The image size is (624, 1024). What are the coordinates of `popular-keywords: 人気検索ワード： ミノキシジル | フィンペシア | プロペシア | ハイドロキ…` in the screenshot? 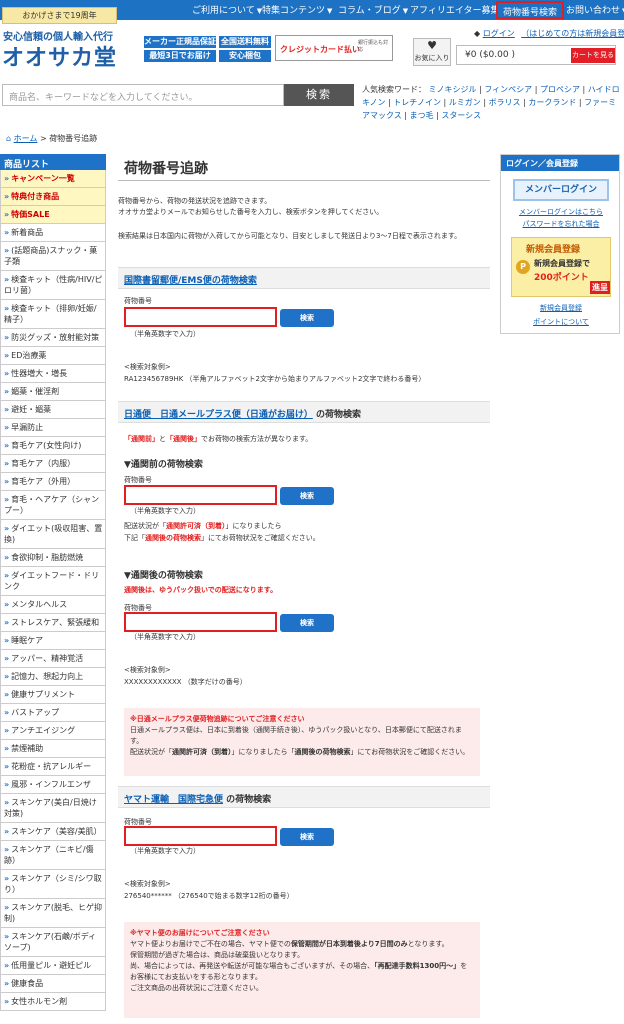 It's located at (491, 102).